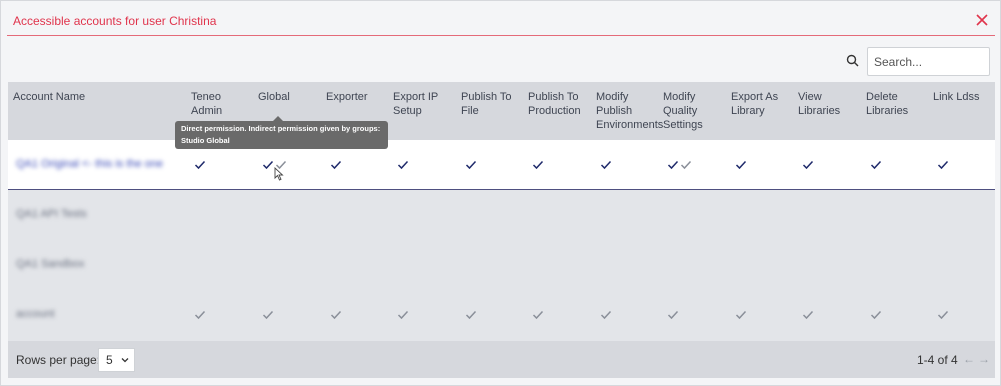  I want to click on dialog-header: Accessible accounts for user Christina, so click(501, 20).